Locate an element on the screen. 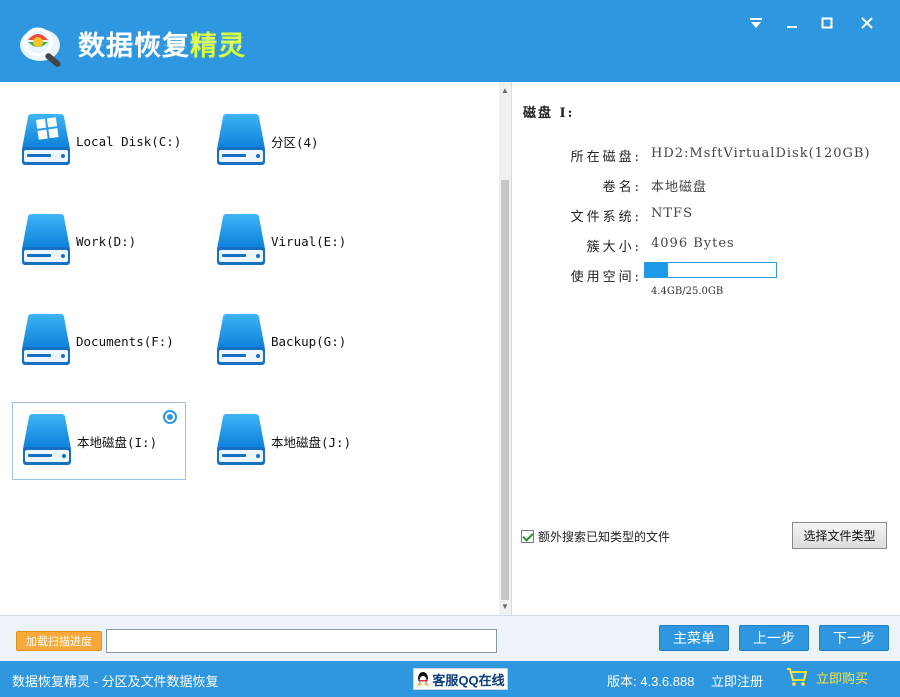 This screenshot has height=697, width=900. selected-radio-icon is located at coordinates (170, 417).